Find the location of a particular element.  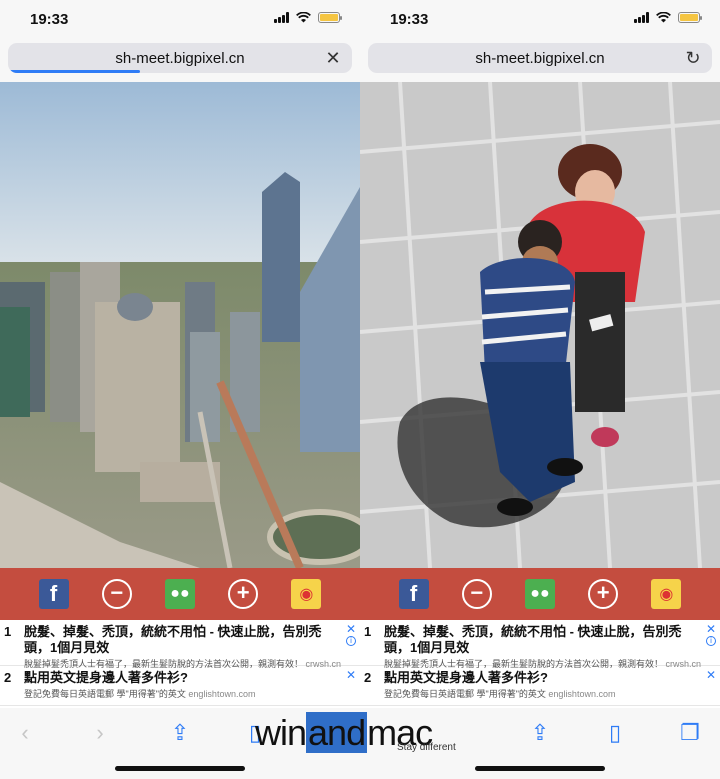

page-load-progress is located at coordinates (75, 71).